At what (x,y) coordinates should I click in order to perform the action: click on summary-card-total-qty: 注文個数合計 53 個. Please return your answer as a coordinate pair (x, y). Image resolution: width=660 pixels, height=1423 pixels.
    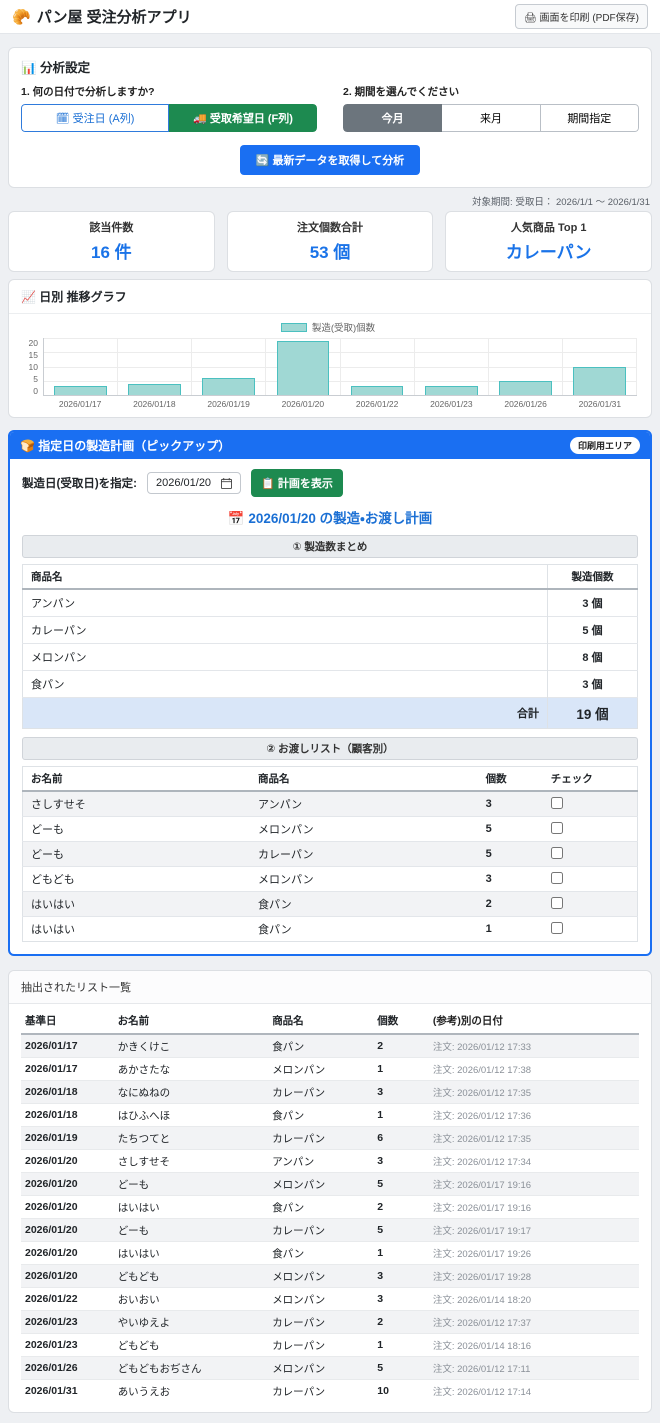
    Looking at the image, I should click on (330, 241).